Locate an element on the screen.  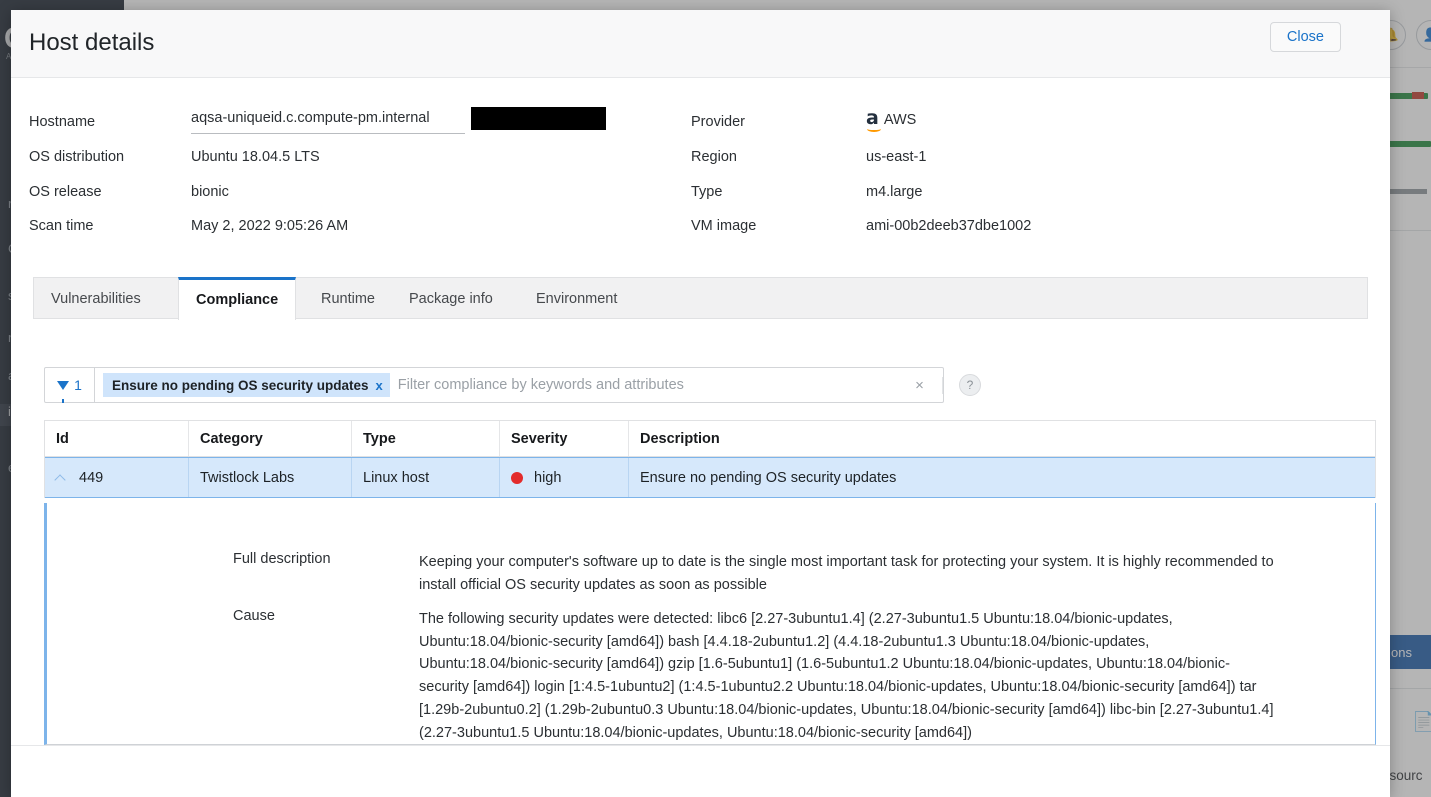
aws-logo-icon: a is located at coordinates (873, 120).